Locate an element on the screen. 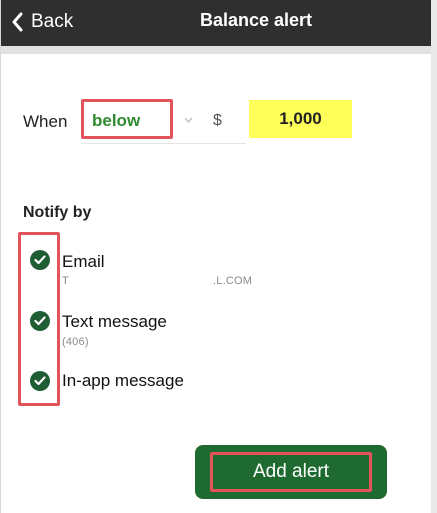 This screenshot has height=513, width=437. option-email-label: Email is located at coordinates (83, 262).